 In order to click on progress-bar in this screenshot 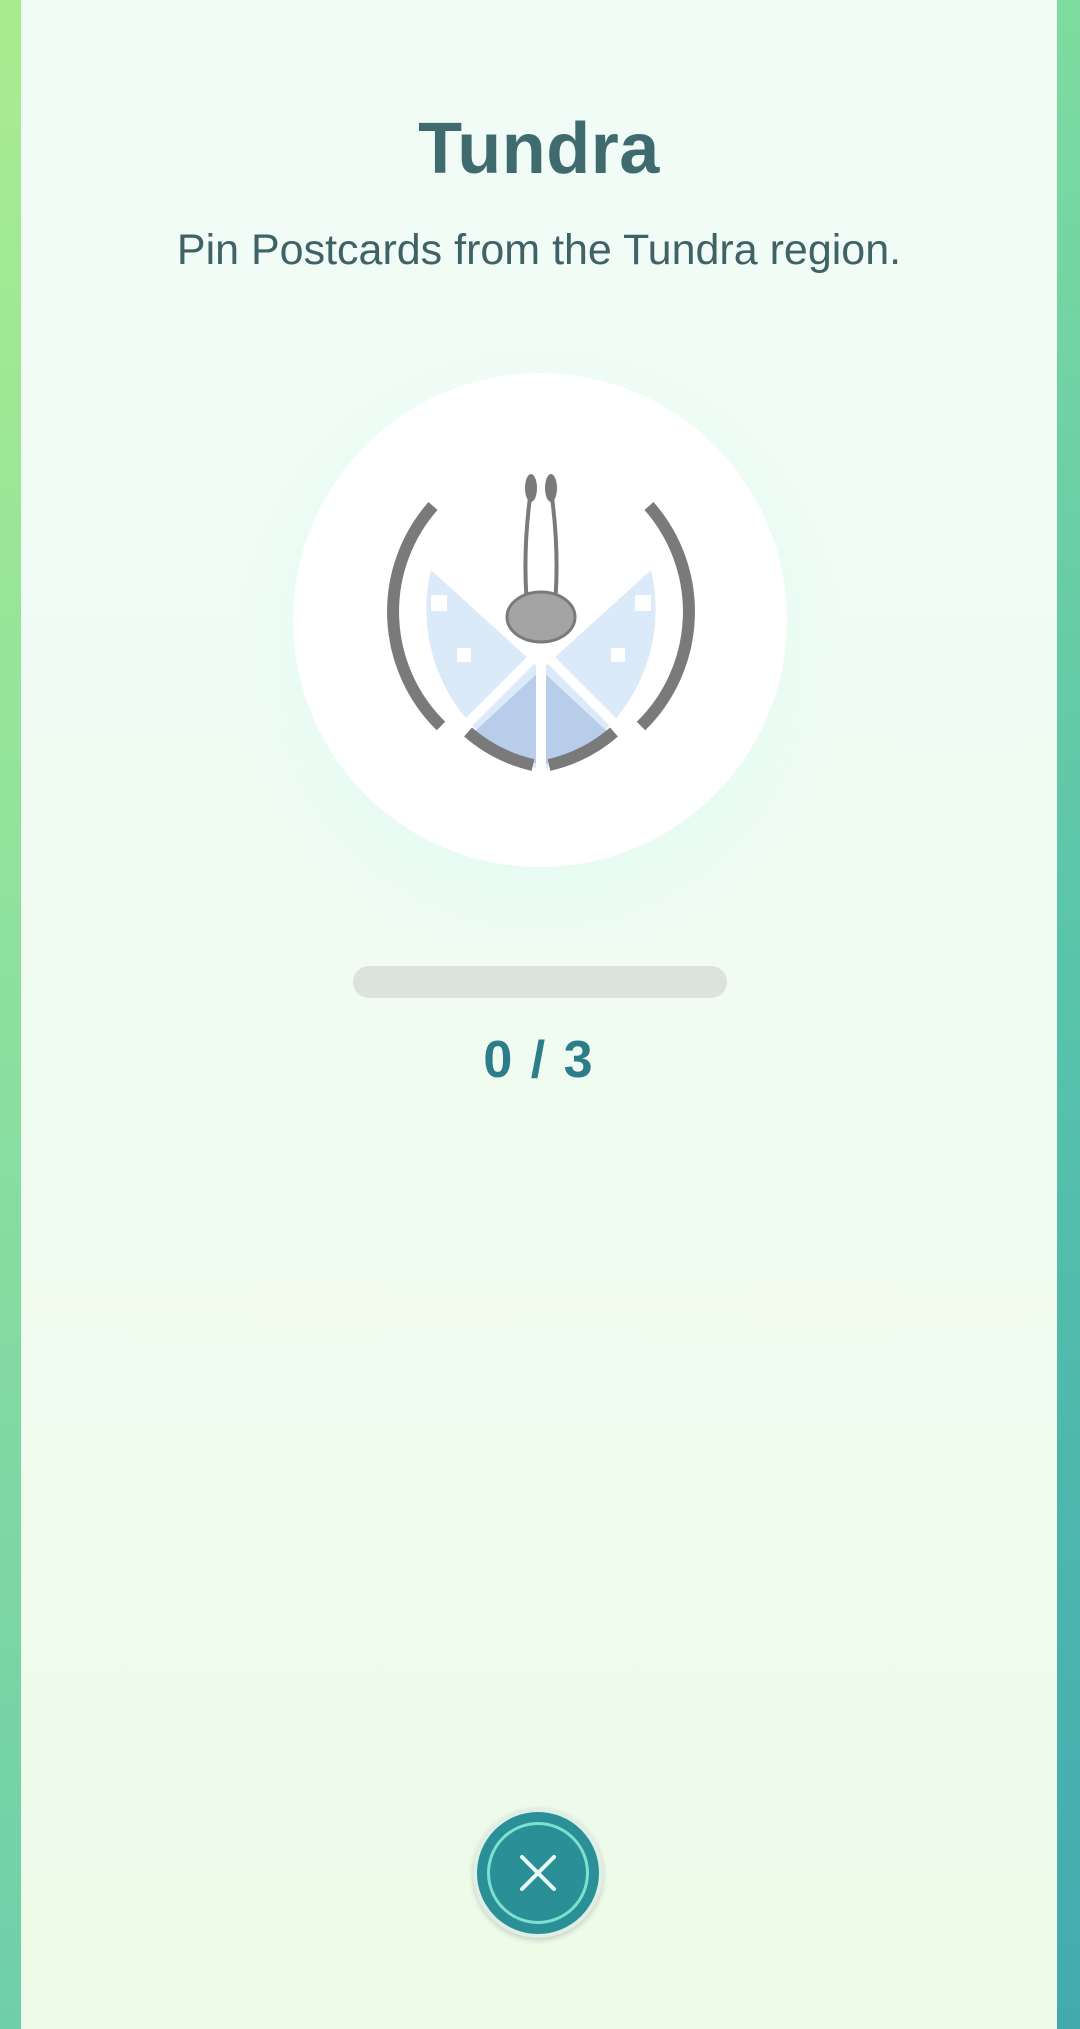, I will do `click(540, 982)`.